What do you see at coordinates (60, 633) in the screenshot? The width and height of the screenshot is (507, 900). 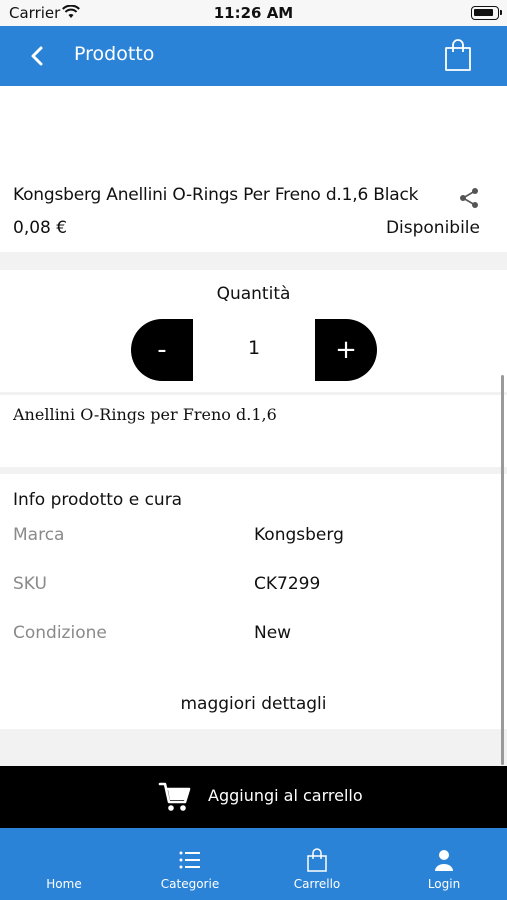 I see `info-label: Condizione` at bounding box center [60, 633].